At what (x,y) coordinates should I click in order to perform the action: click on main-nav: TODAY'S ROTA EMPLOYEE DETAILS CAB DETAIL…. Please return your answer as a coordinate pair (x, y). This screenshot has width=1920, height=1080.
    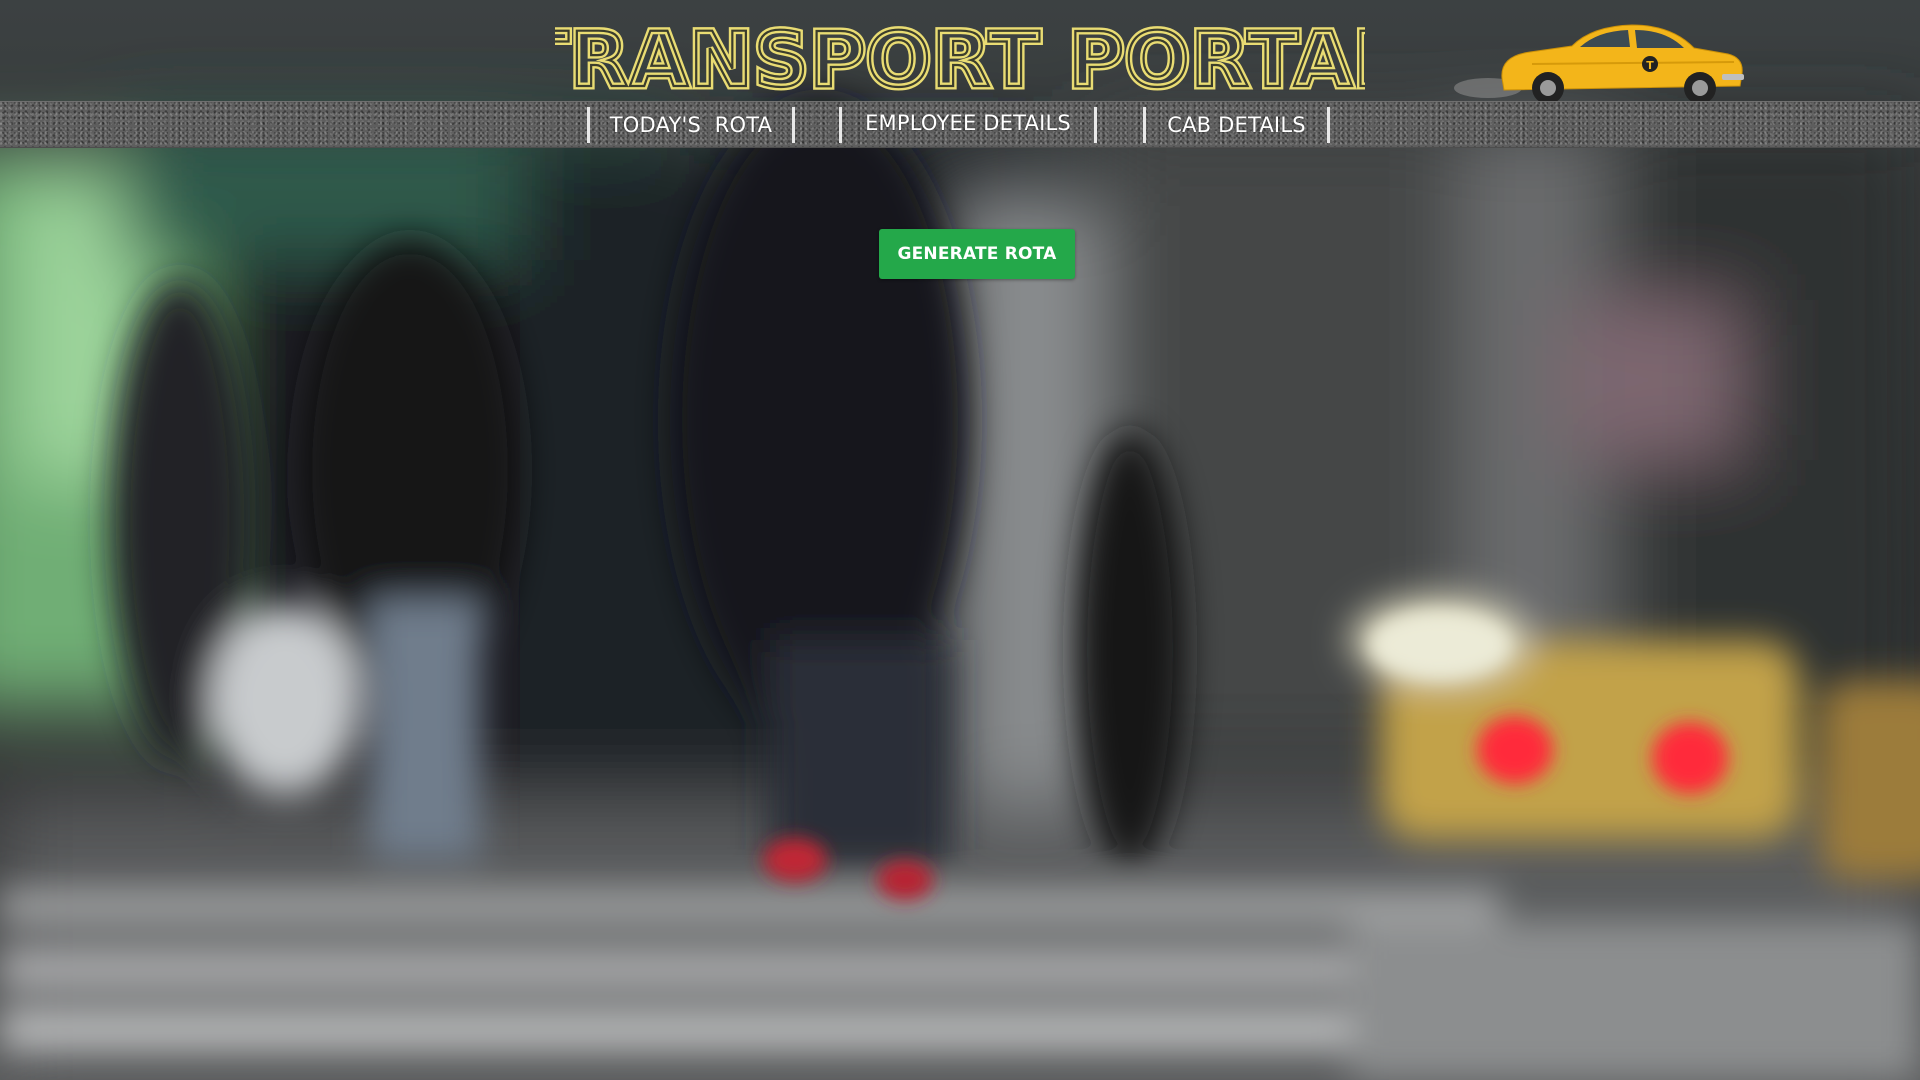
    Looking at the image, I should click on (960, 124).